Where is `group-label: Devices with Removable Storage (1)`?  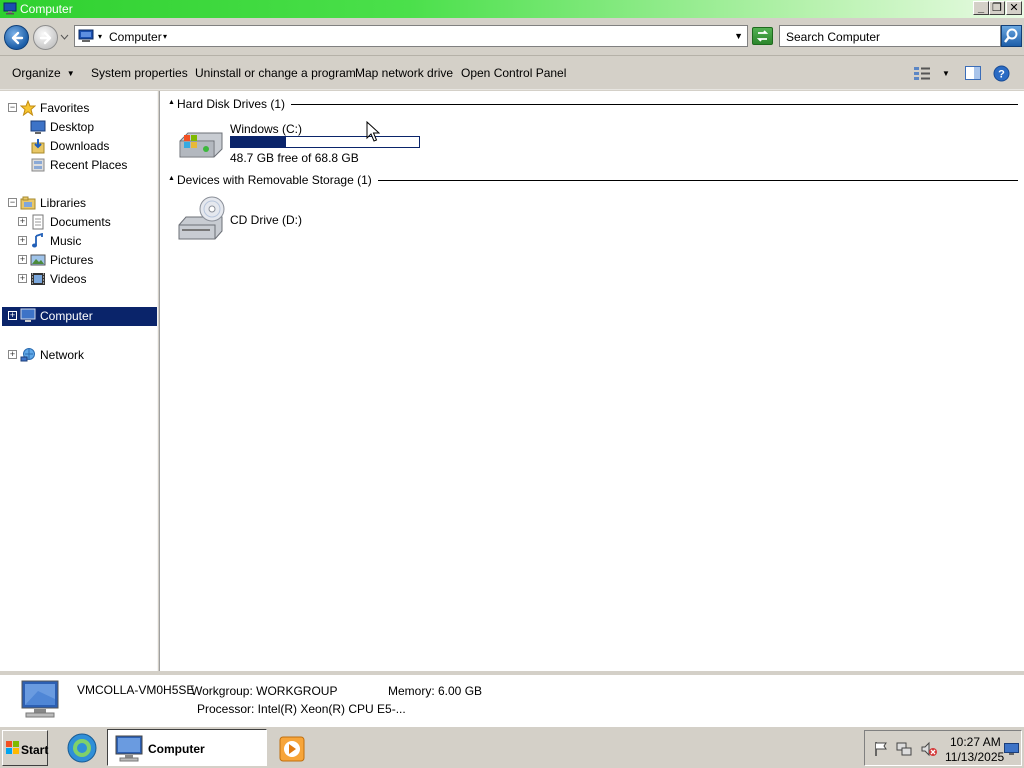
group-label: Devices with Removable Storage (1) is located at coordinates (277, 180).